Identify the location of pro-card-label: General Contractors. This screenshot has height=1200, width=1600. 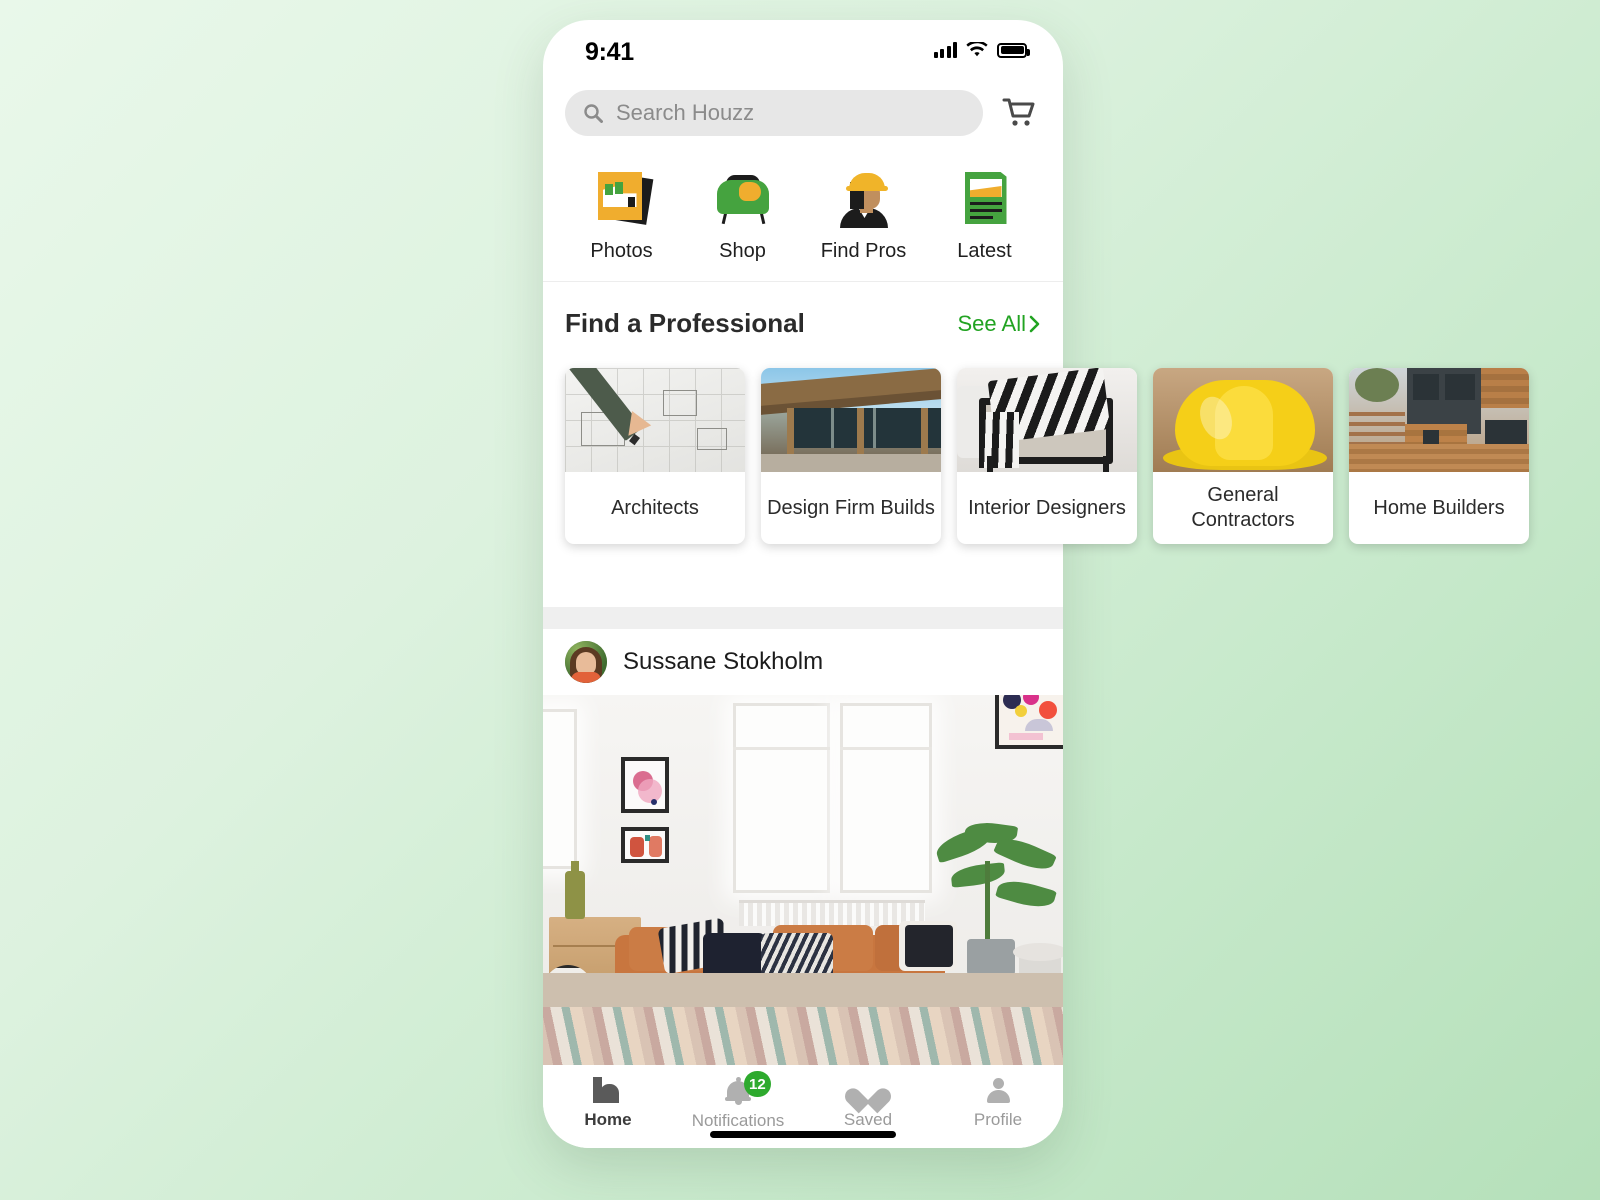
(1243, 507).